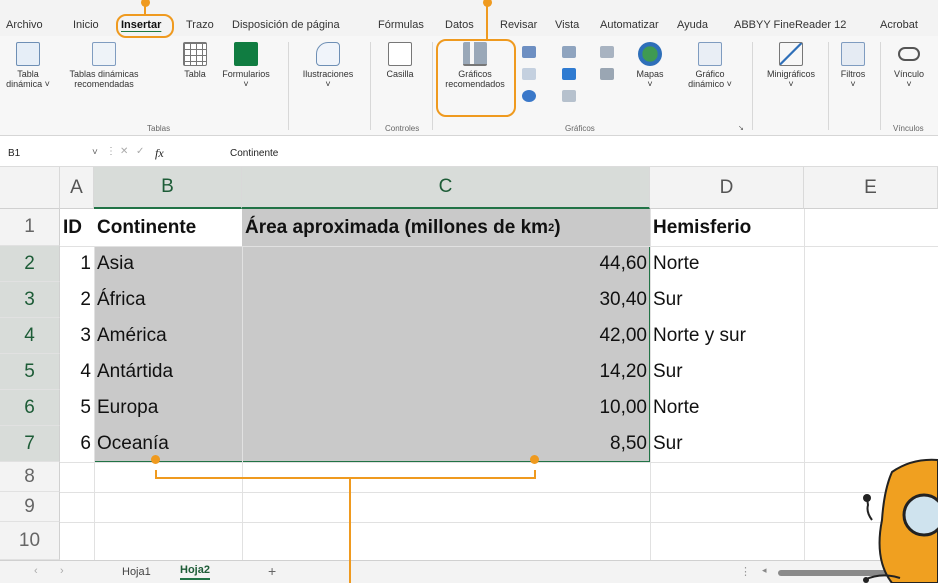  I want to click on row-header-5: 5, so click(30, 372).